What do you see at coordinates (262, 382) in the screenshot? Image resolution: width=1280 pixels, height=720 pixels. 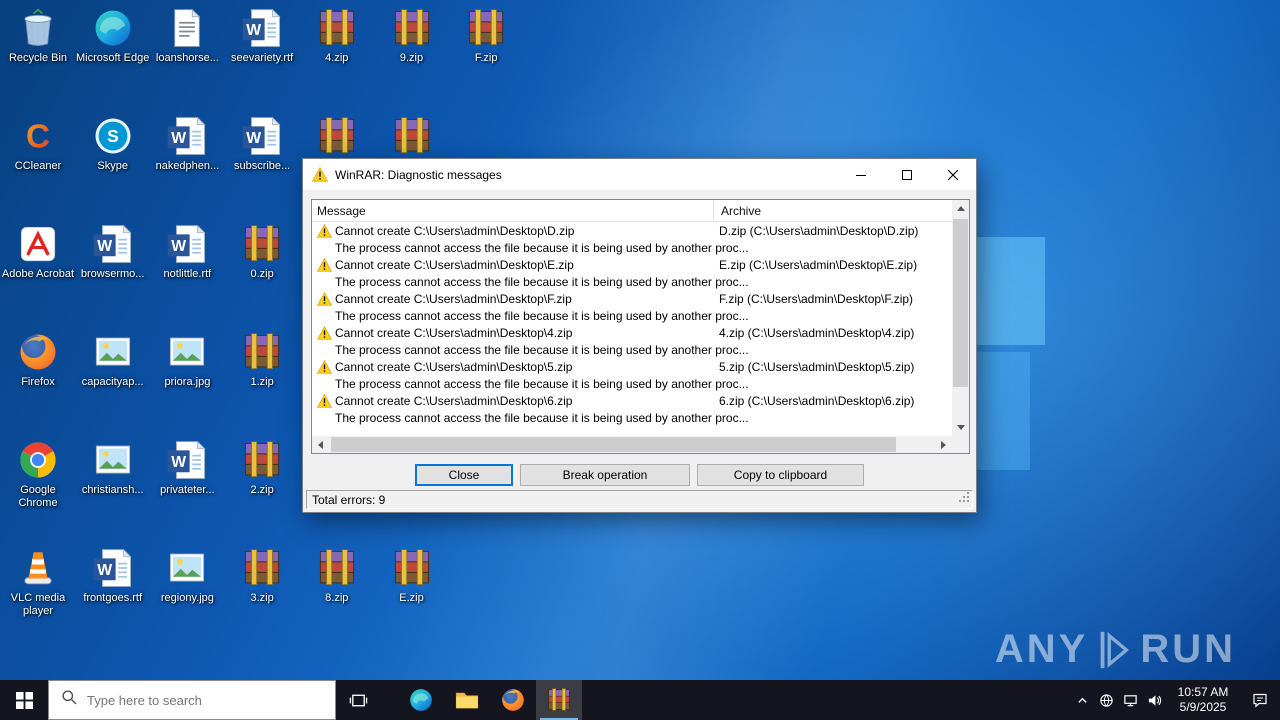 I see `desktop-icon-label: 1.zip` at bounding box center [262, 382].